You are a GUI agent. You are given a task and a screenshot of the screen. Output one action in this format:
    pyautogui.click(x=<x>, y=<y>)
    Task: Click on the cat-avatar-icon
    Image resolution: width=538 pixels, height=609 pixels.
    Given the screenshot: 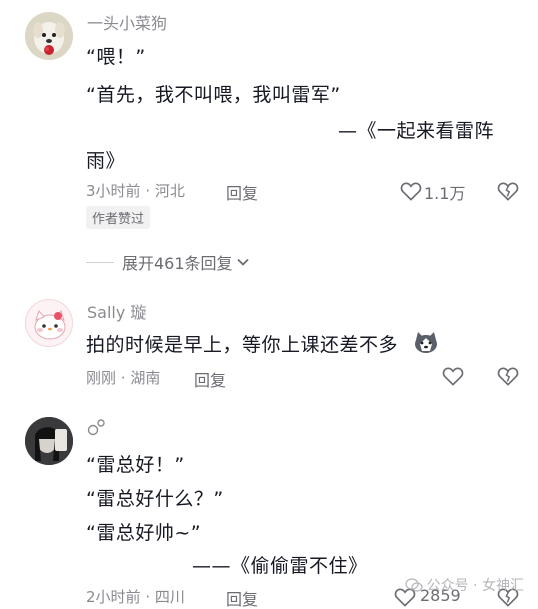 What is the action you would take?
    pyautogui.click(x=50, y=324)
    